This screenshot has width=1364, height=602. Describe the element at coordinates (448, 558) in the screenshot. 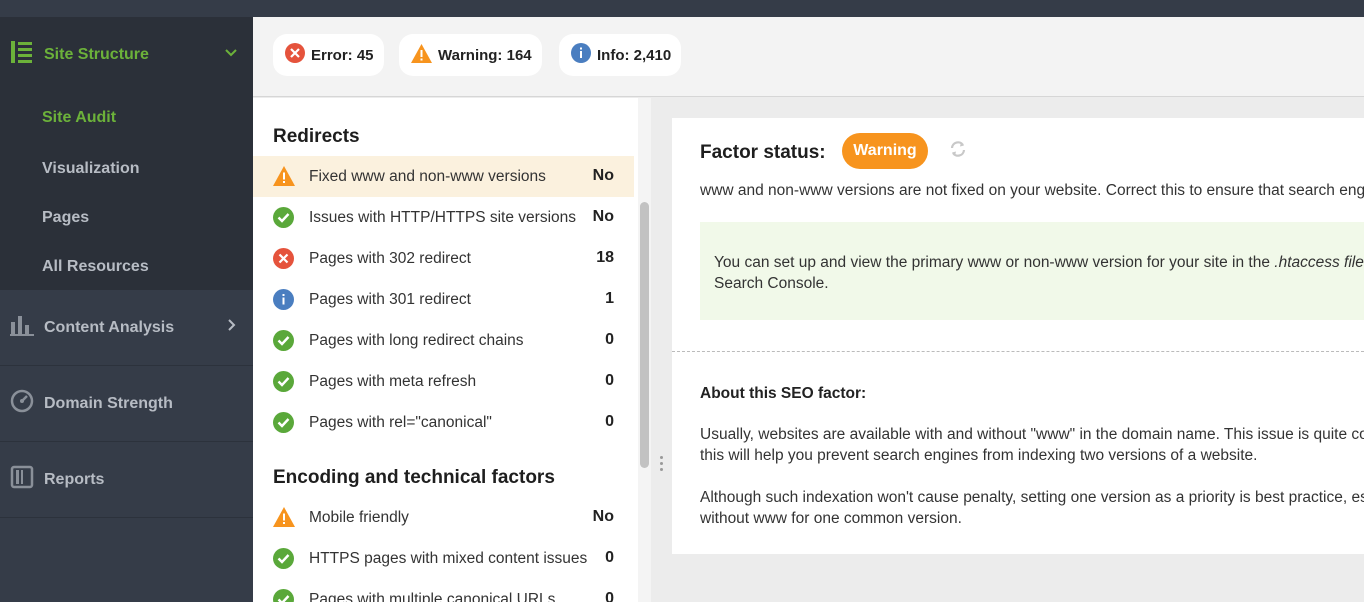

I see `factor-label: HTTPS pages with mixed content issues` at that location.